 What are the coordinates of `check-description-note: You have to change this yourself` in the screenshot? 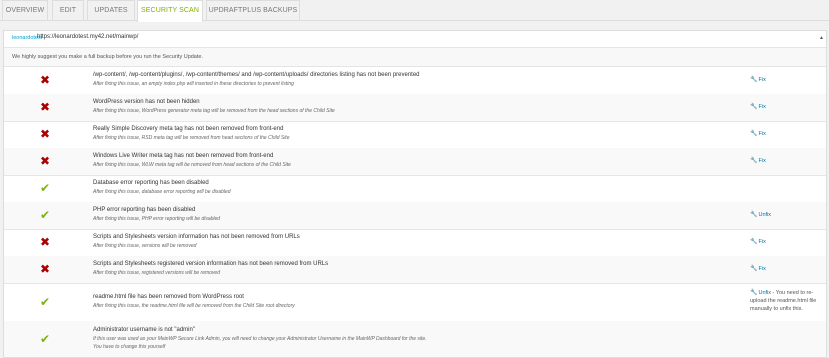 It's located at (129, 347).